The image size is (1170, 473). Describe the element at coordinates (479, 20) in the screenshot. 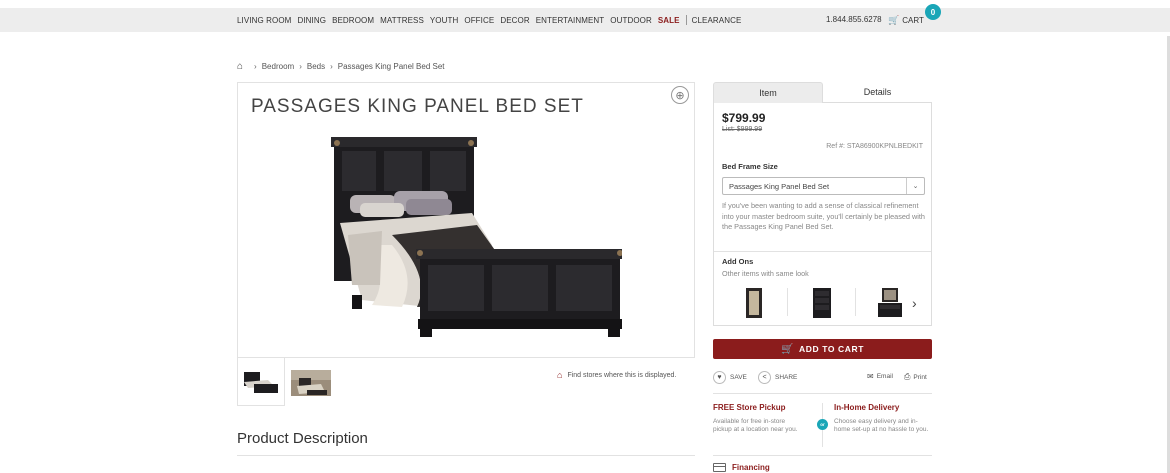

I see `nav-item-office: OFFICE` at that location.